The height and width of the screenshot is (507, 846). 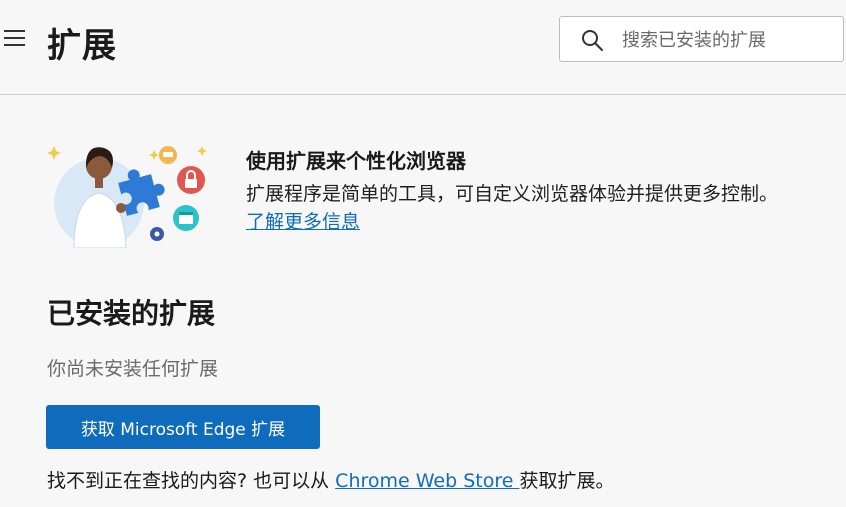 What do you see at coordinates (186, 218) in the screenshot?
I see `calendar-icon` at bounding box center [186, 218].